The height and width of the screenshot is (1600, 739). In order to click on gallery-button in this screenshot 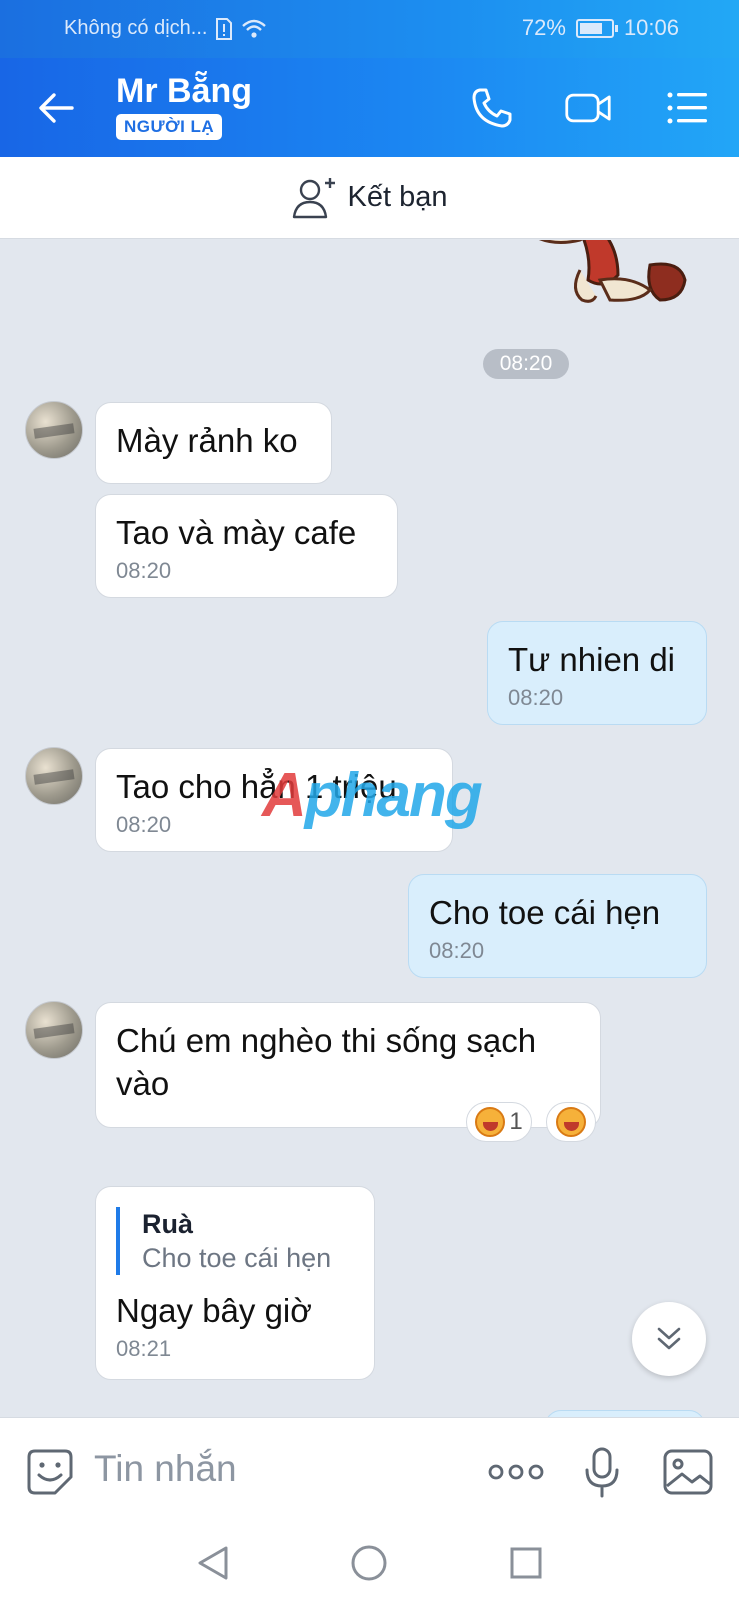, I will do `click(688, 1472)`.